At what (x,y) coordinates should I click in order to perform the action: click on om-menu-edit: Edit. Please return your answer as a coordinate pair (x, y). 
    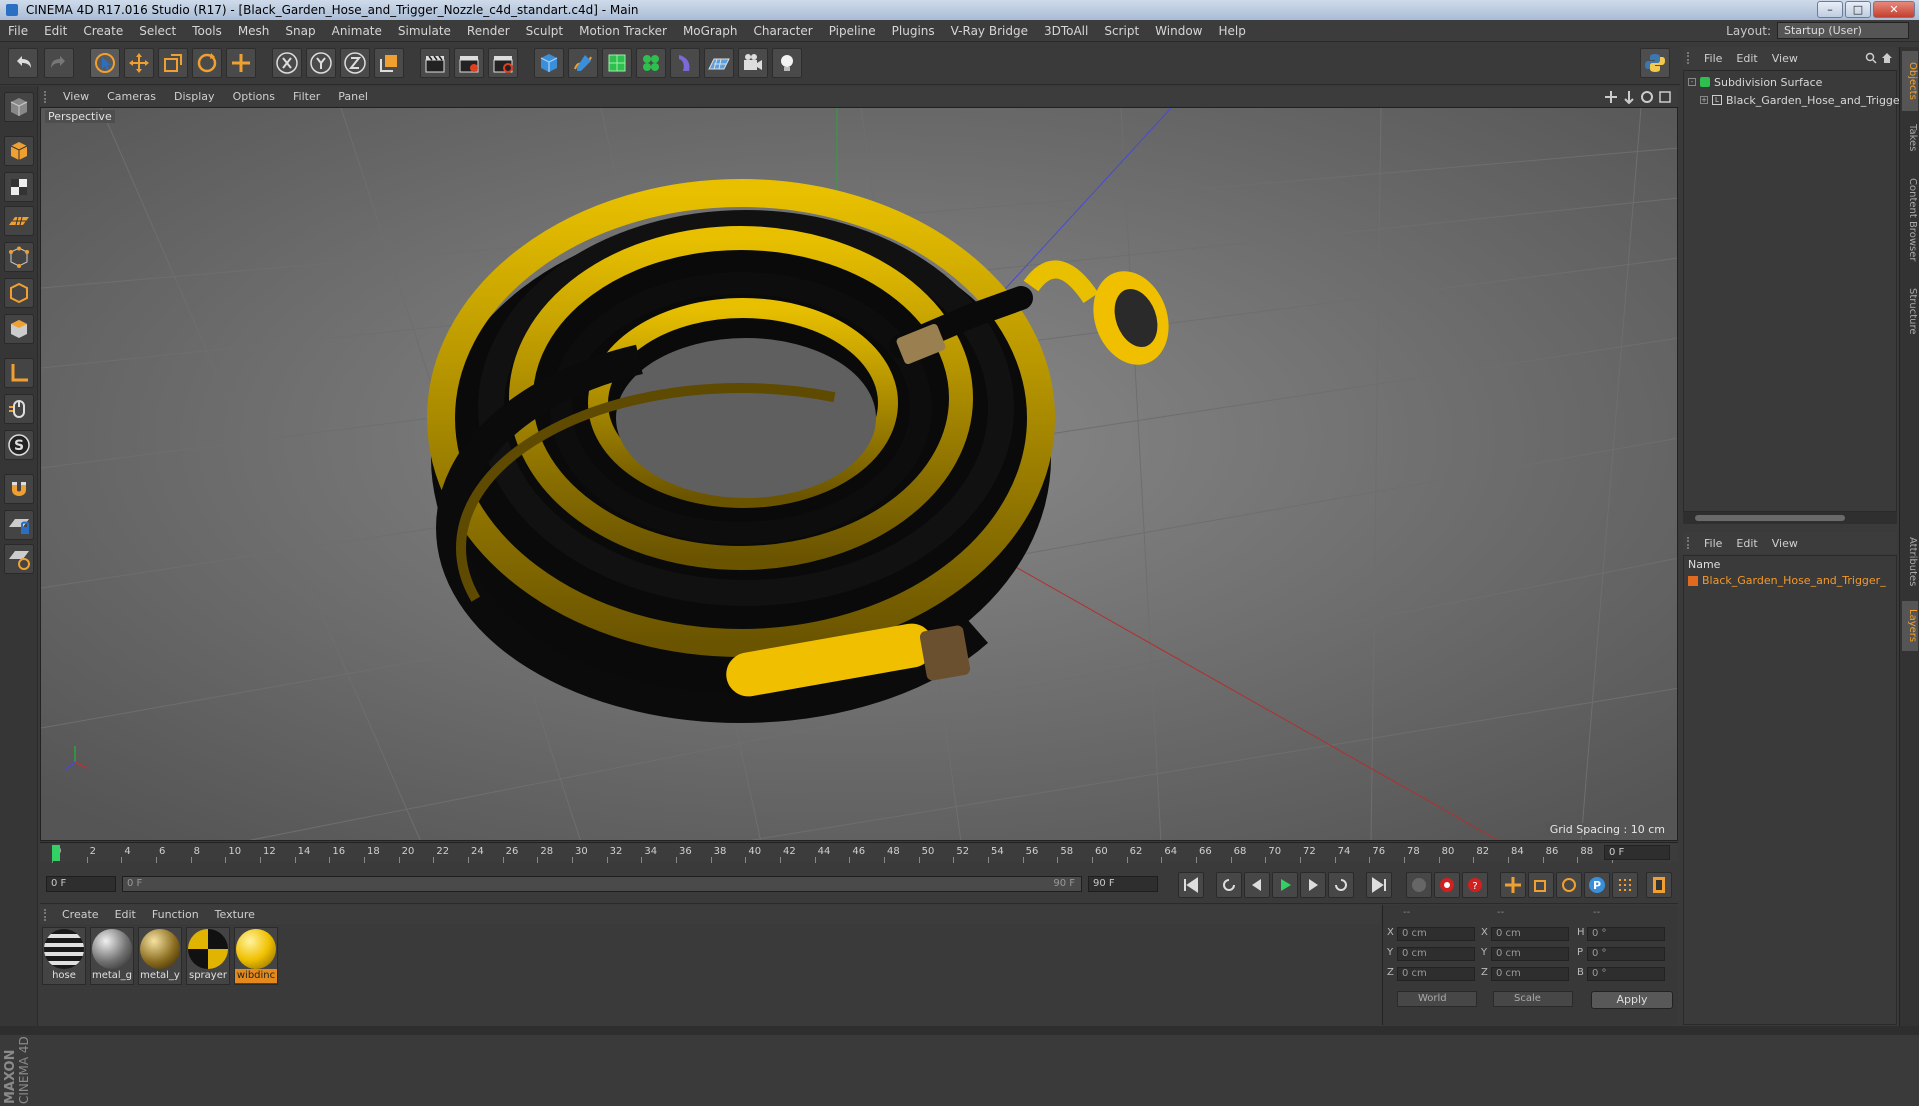
    Looking at the image, I should click on (1746, 58).